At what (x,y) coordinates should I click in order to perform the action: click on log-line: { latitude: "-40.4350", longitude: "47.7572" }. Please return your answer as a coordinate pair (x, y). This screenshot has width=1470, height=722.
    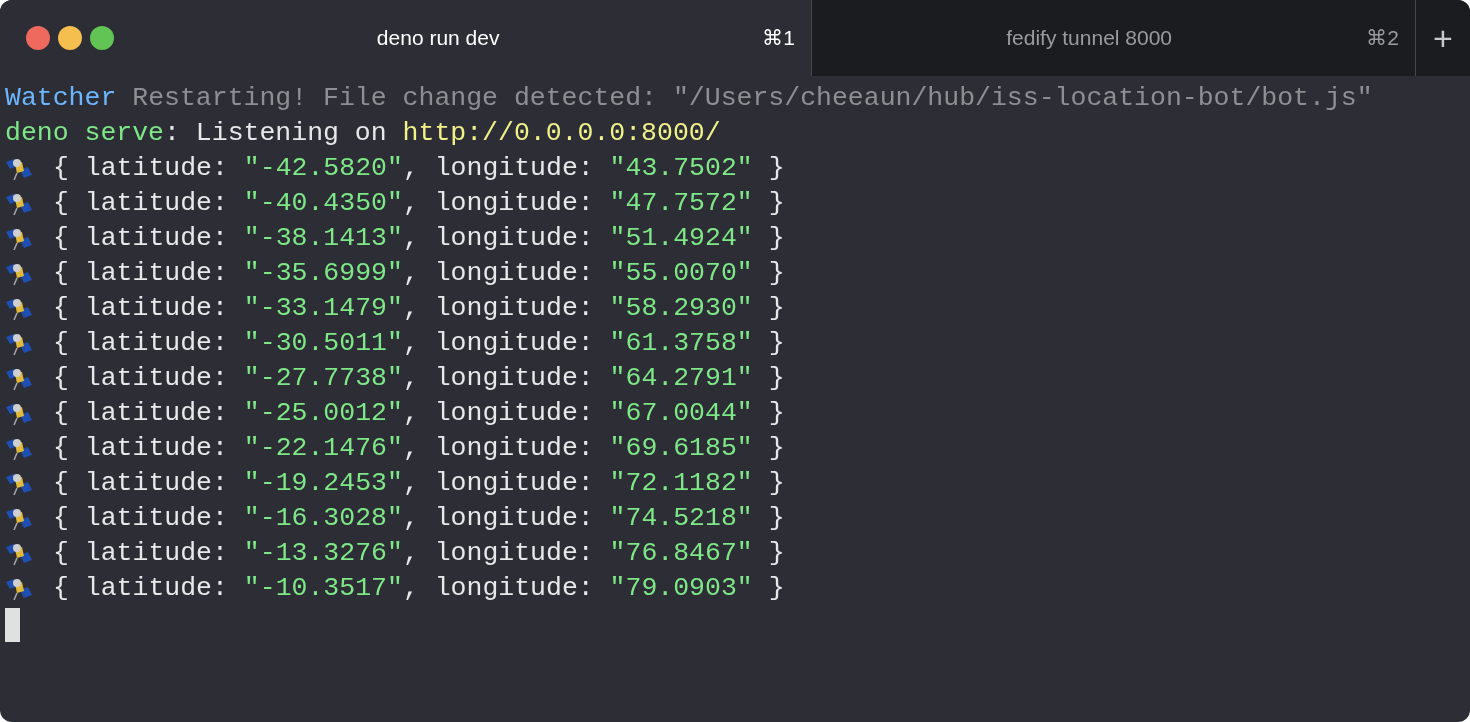
    Looking at the image, I should click on (419, 203).